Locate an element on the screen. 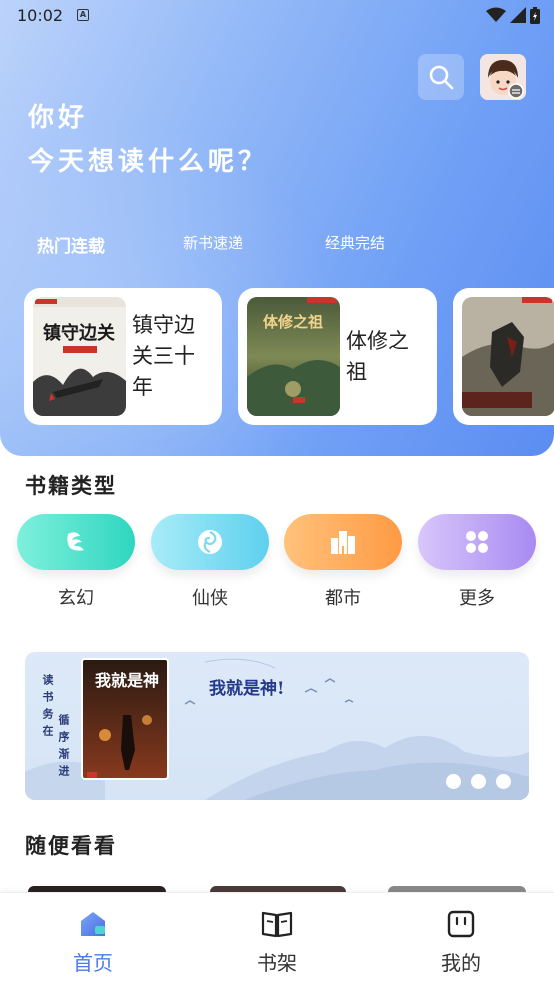  avatar is located at coordinates (503, 77).